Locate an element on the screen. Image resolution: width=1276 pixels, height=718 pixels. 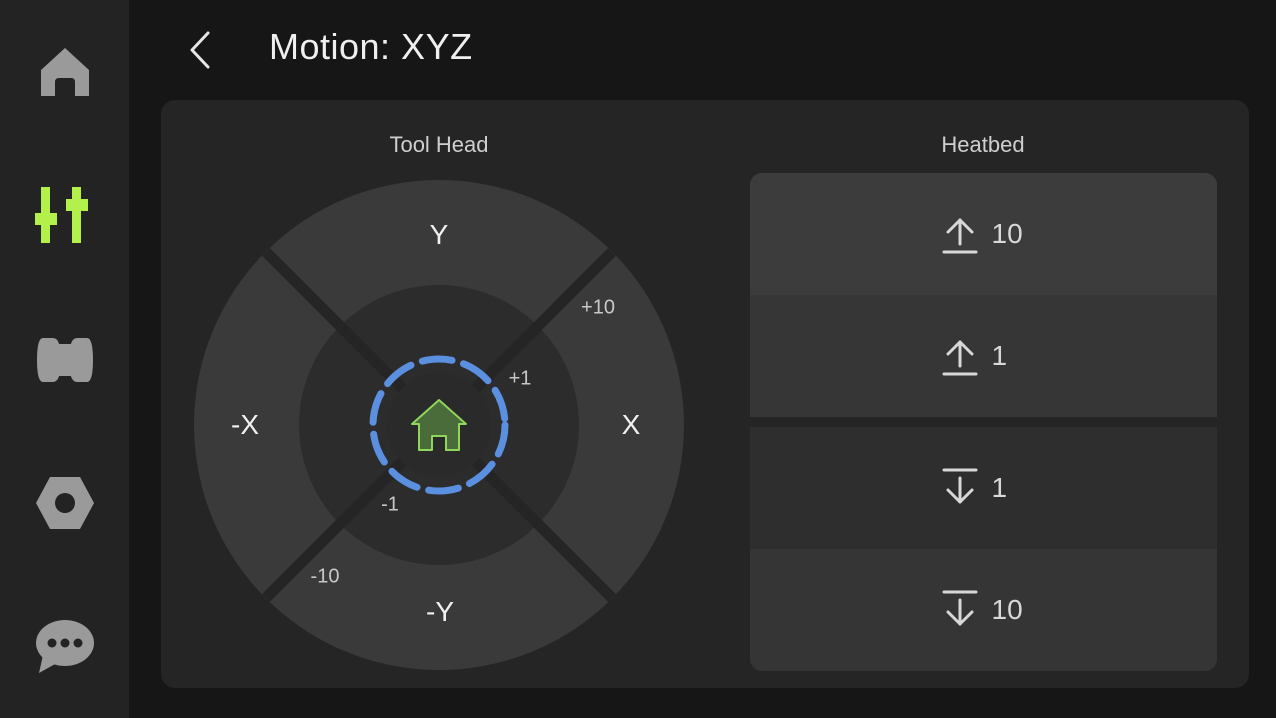
bed-down-1-button: 1 is located at coordinates (983, 488).